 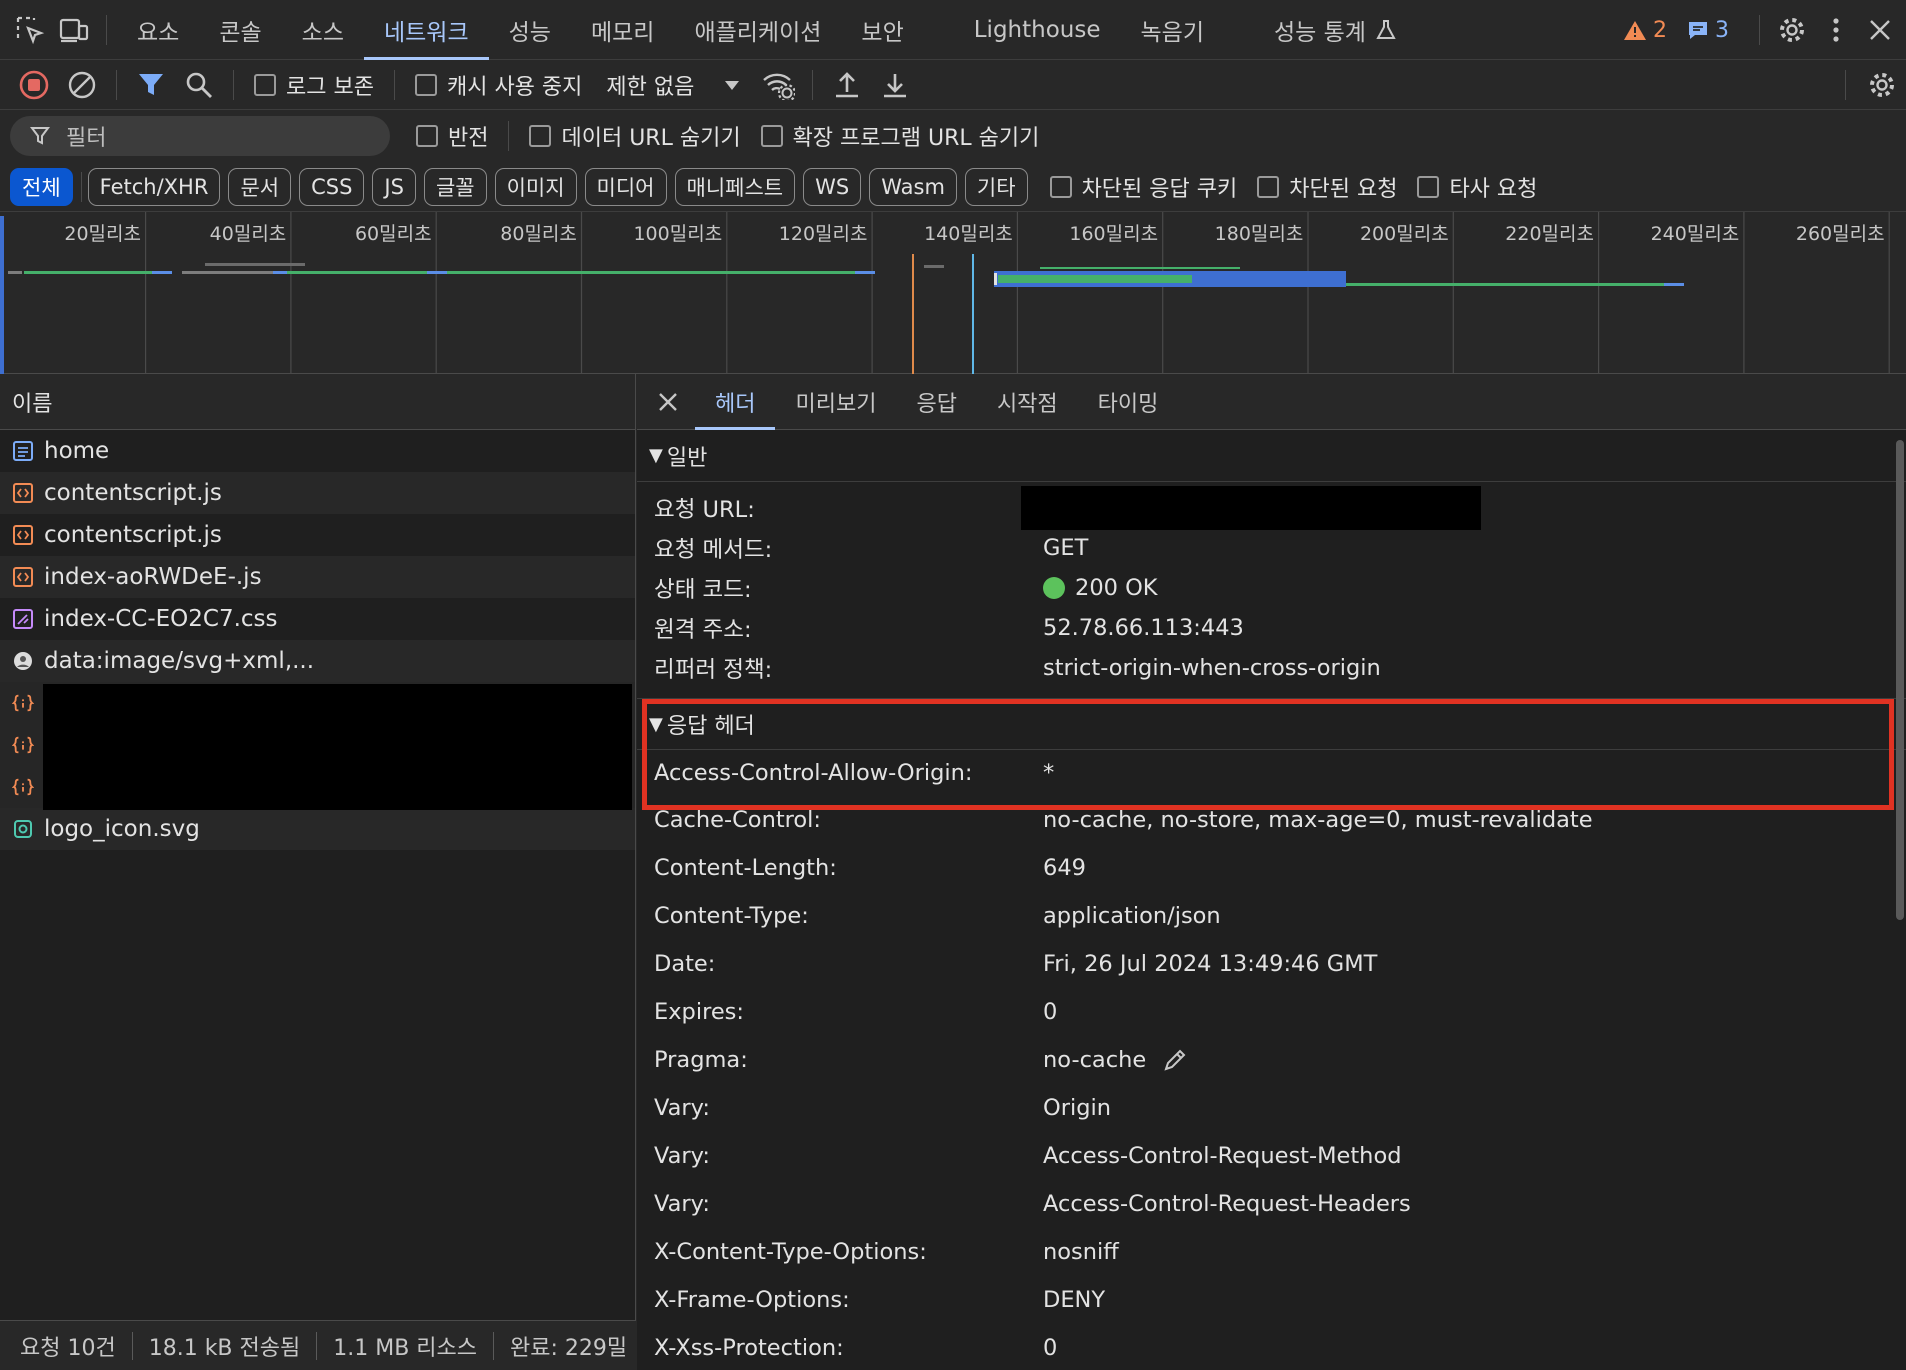 I want to click on tab-performance: 성능, so click(x=530, y=30).